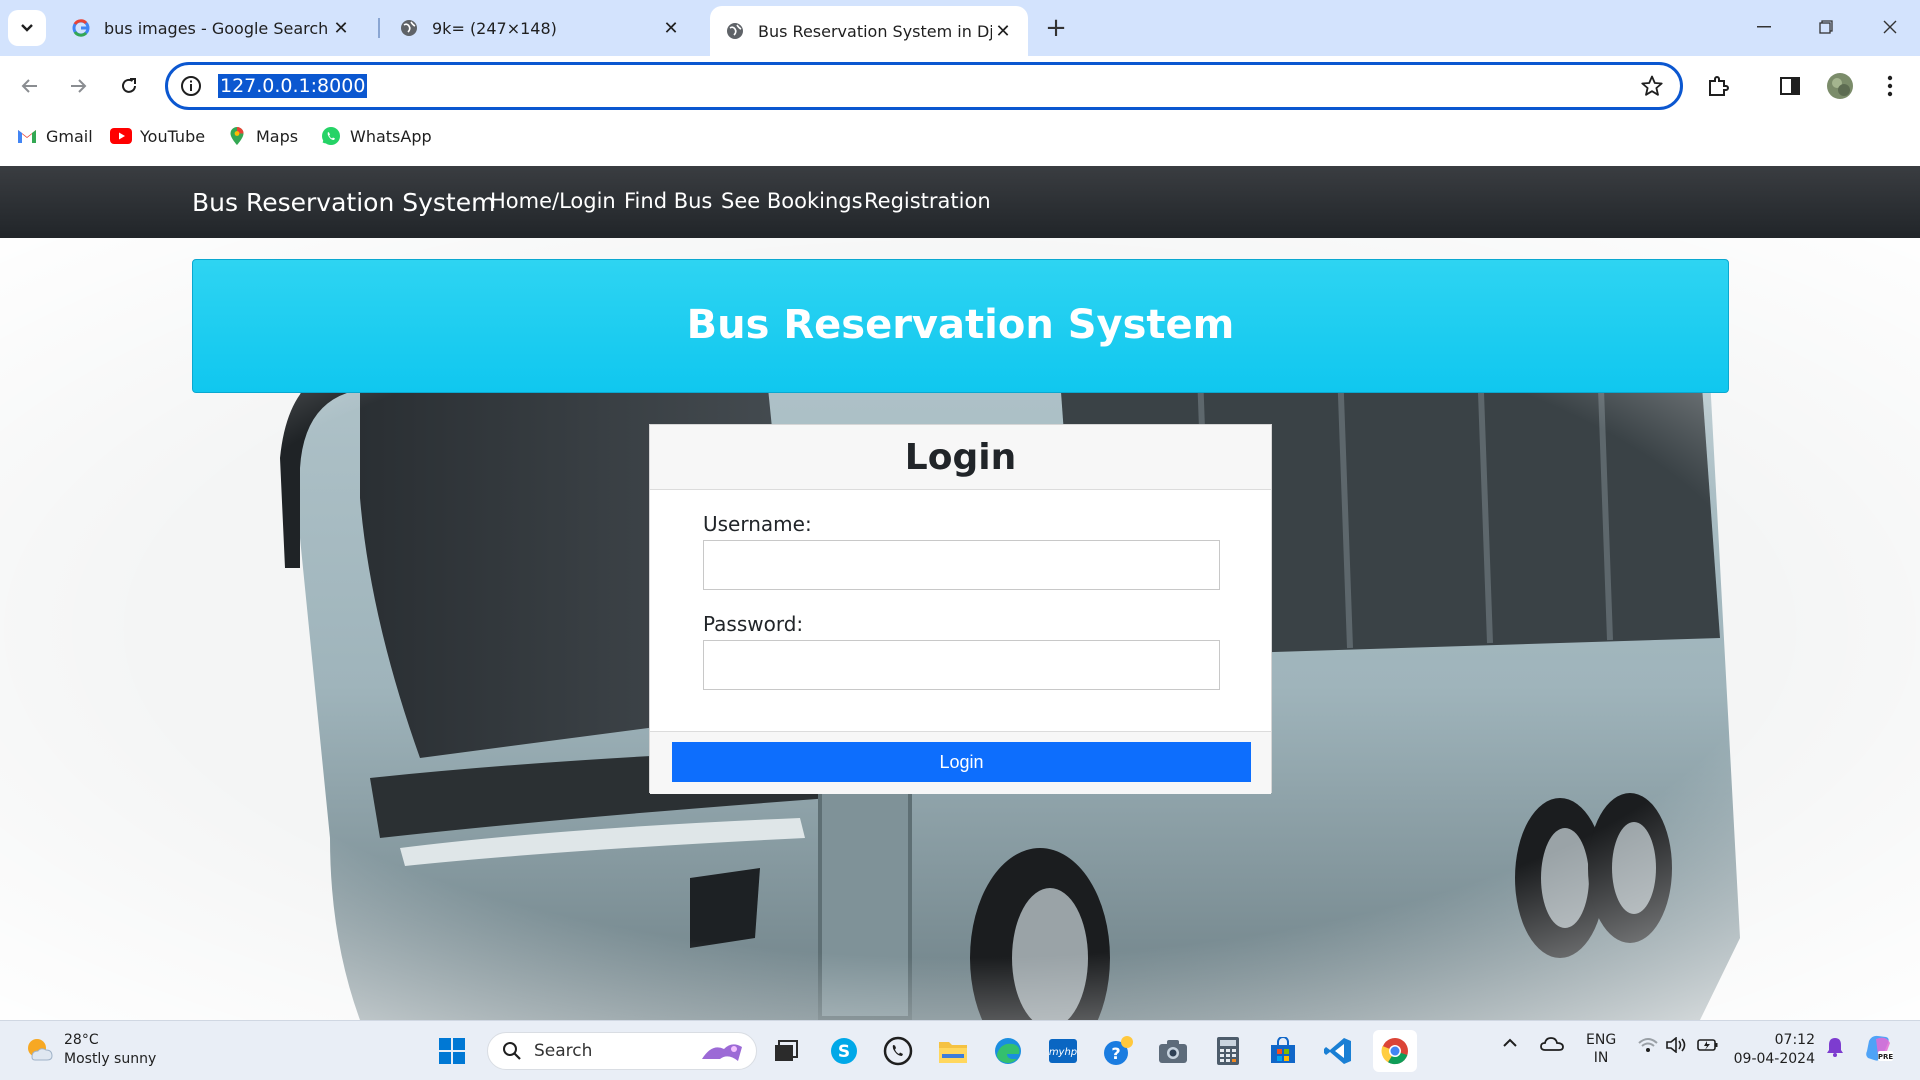  Describe the element at coordinates (81, 28) in the screenshot. I see `google-icon` at that location.